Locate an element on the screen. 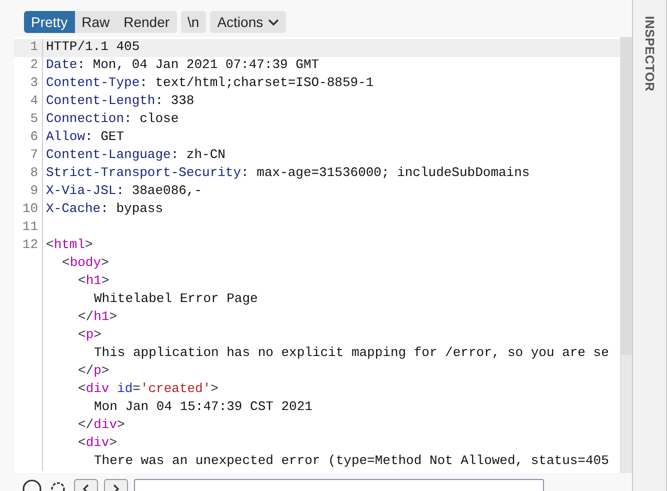 Image resolution: width=667 pixels, height=491 pixels. newline-toggle-button: \n is located at coordinates (193, 22).